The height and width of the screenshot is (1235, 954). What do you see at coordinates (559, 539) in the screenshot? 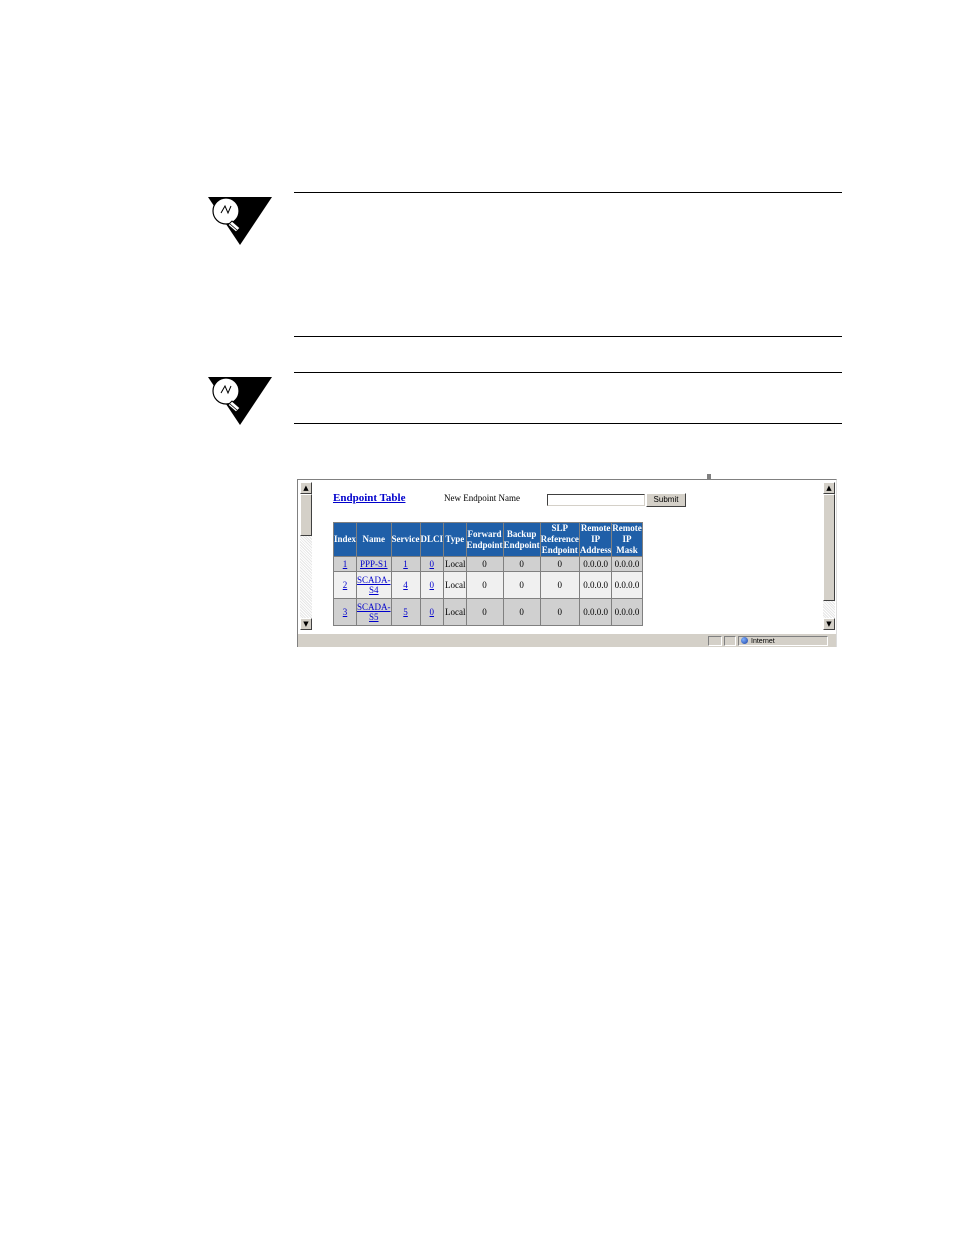
I see `header-slp-reference-endpoint: SLP Reference Endpoint` at bounding box center [559, 539].